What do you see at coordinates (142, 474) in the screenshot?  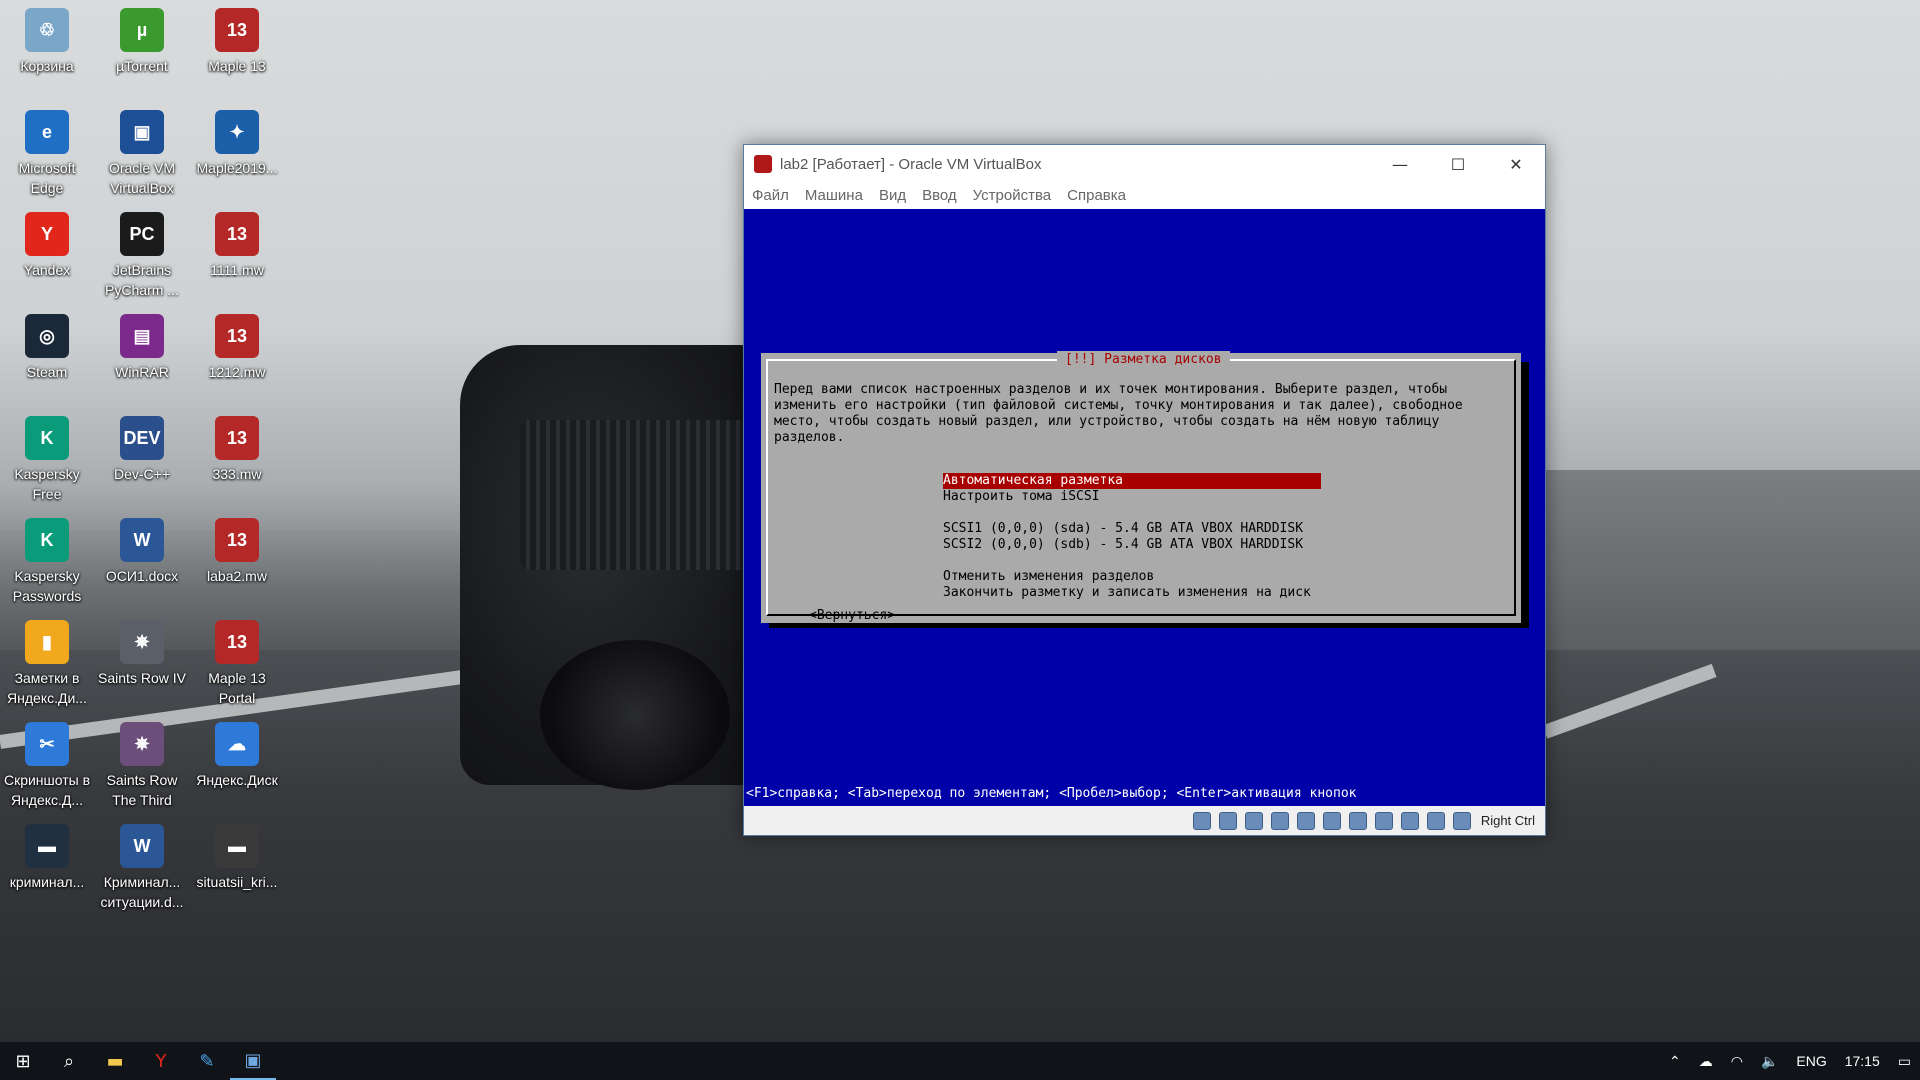 I see `desktop-icon-label: Dev-C++` at bounding box center [142, 474].